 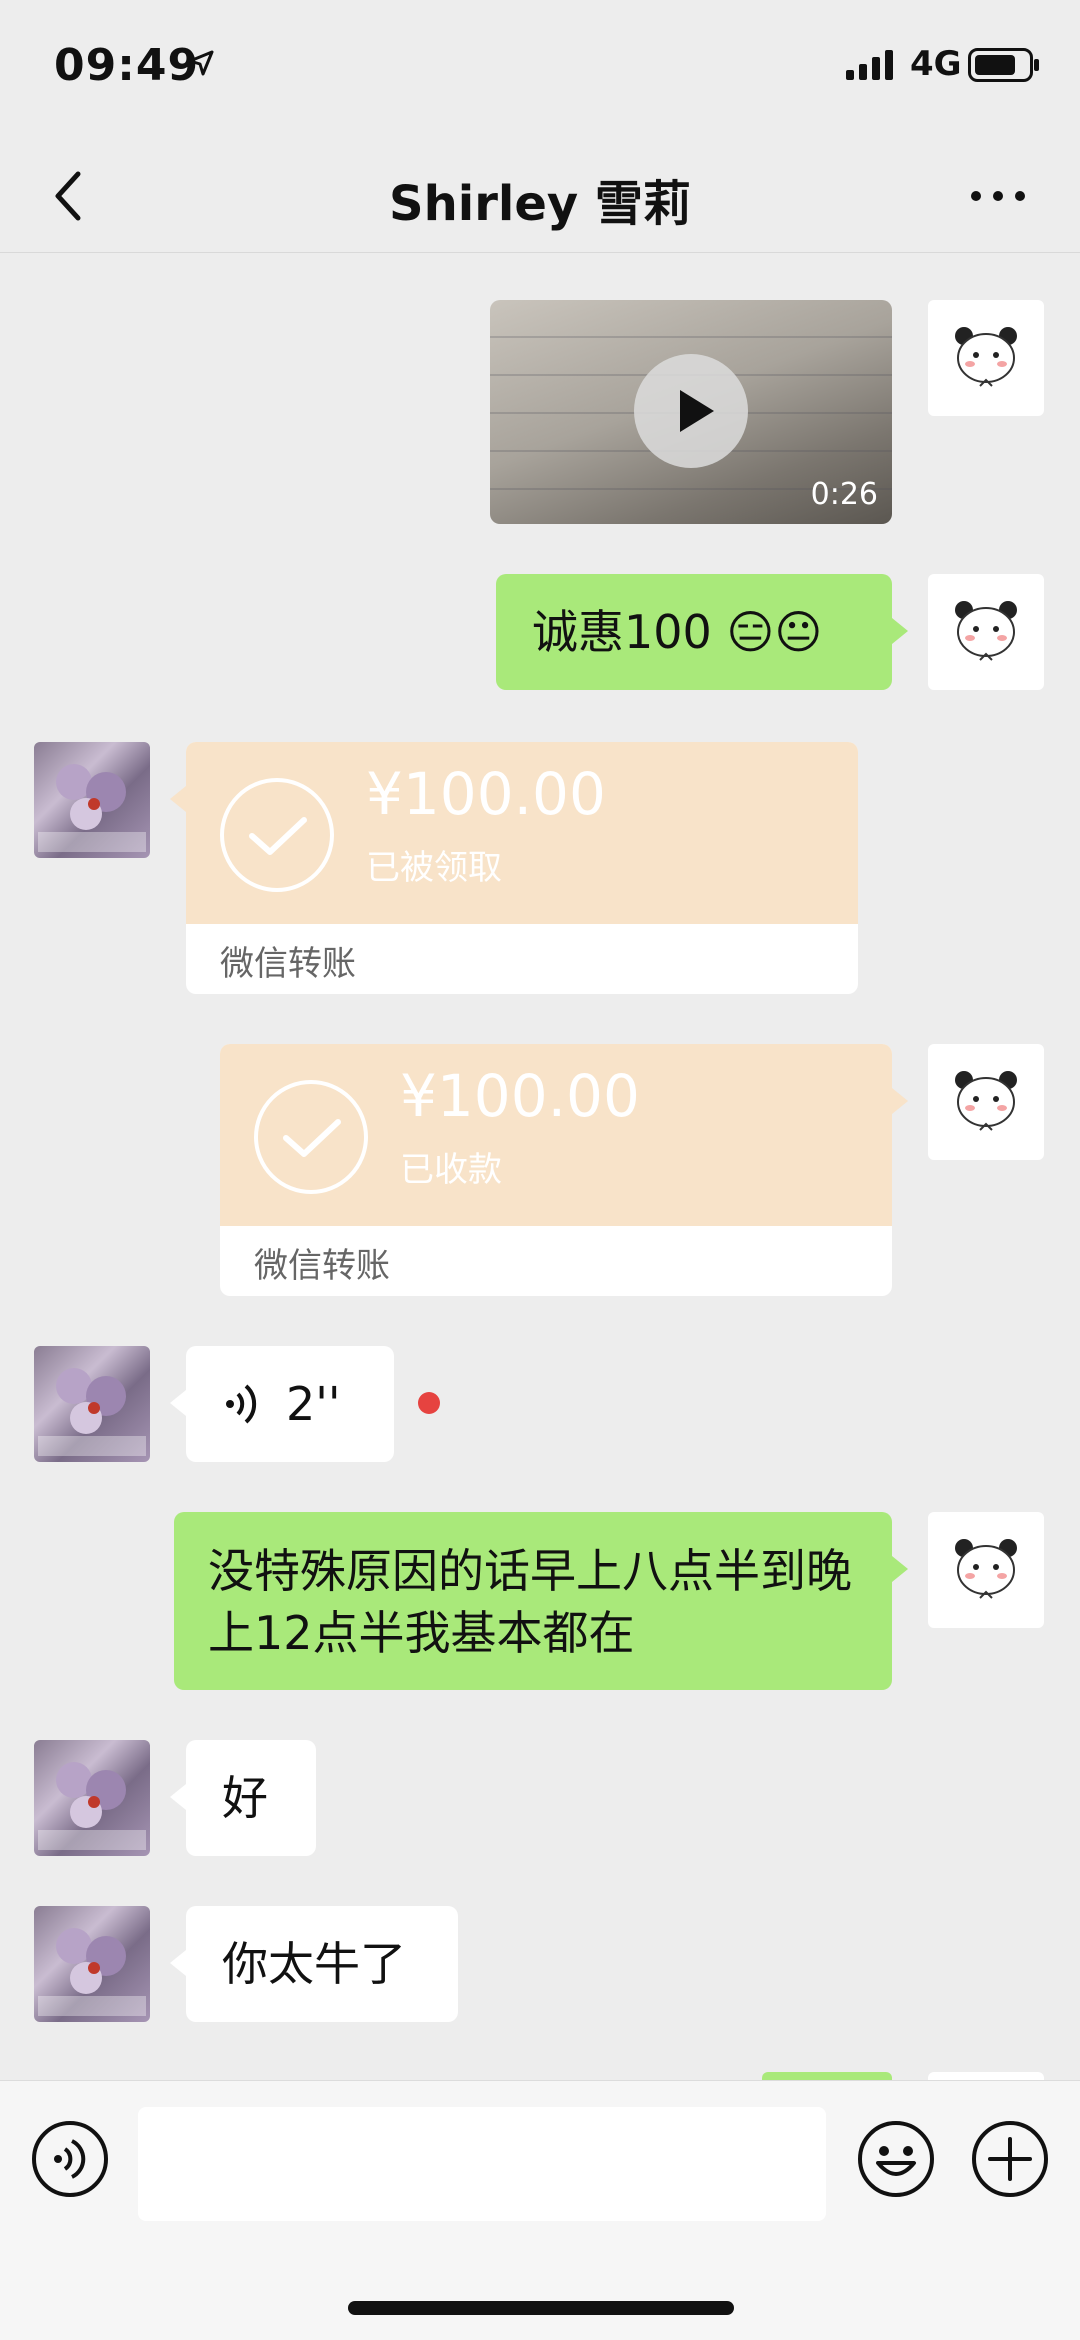 I want to click on voice-message: 2'', so click(x=290, y=1404).